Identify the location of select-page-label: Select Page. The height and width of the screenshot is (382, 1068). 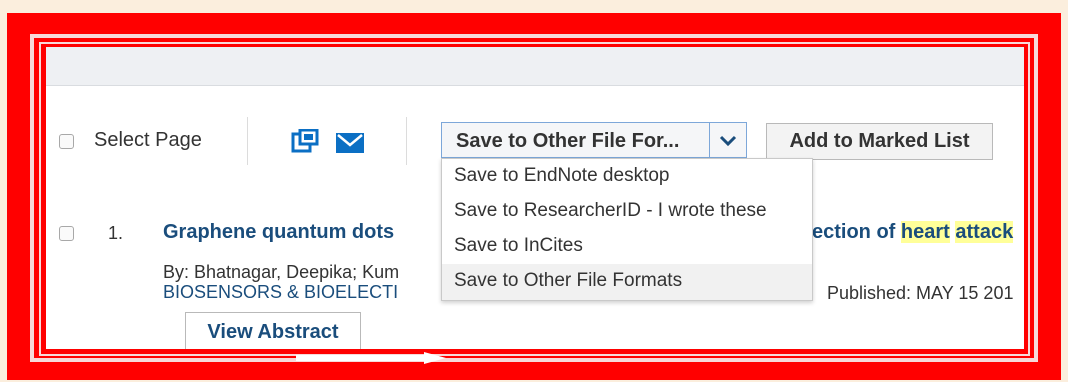
(148, 140).